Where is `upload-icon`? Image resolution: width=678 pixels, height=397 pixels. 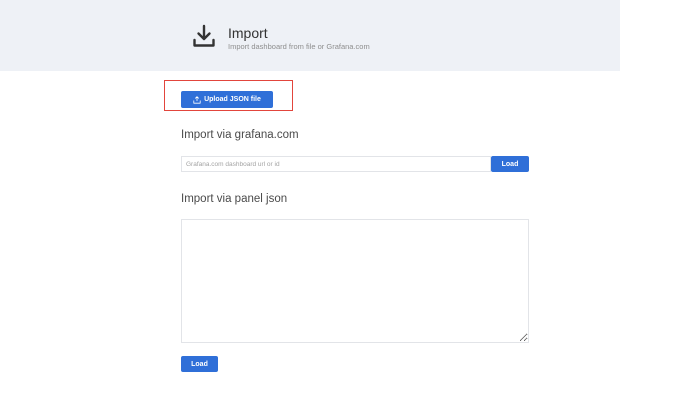
upload-icon is located at coordinates (197, 99).